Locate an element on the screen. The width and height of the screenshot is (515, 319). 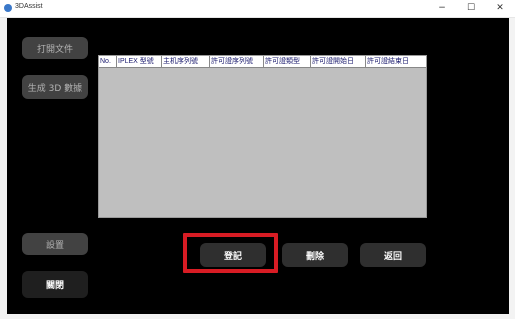
bottom-bar is located at coordinates (257, 316).